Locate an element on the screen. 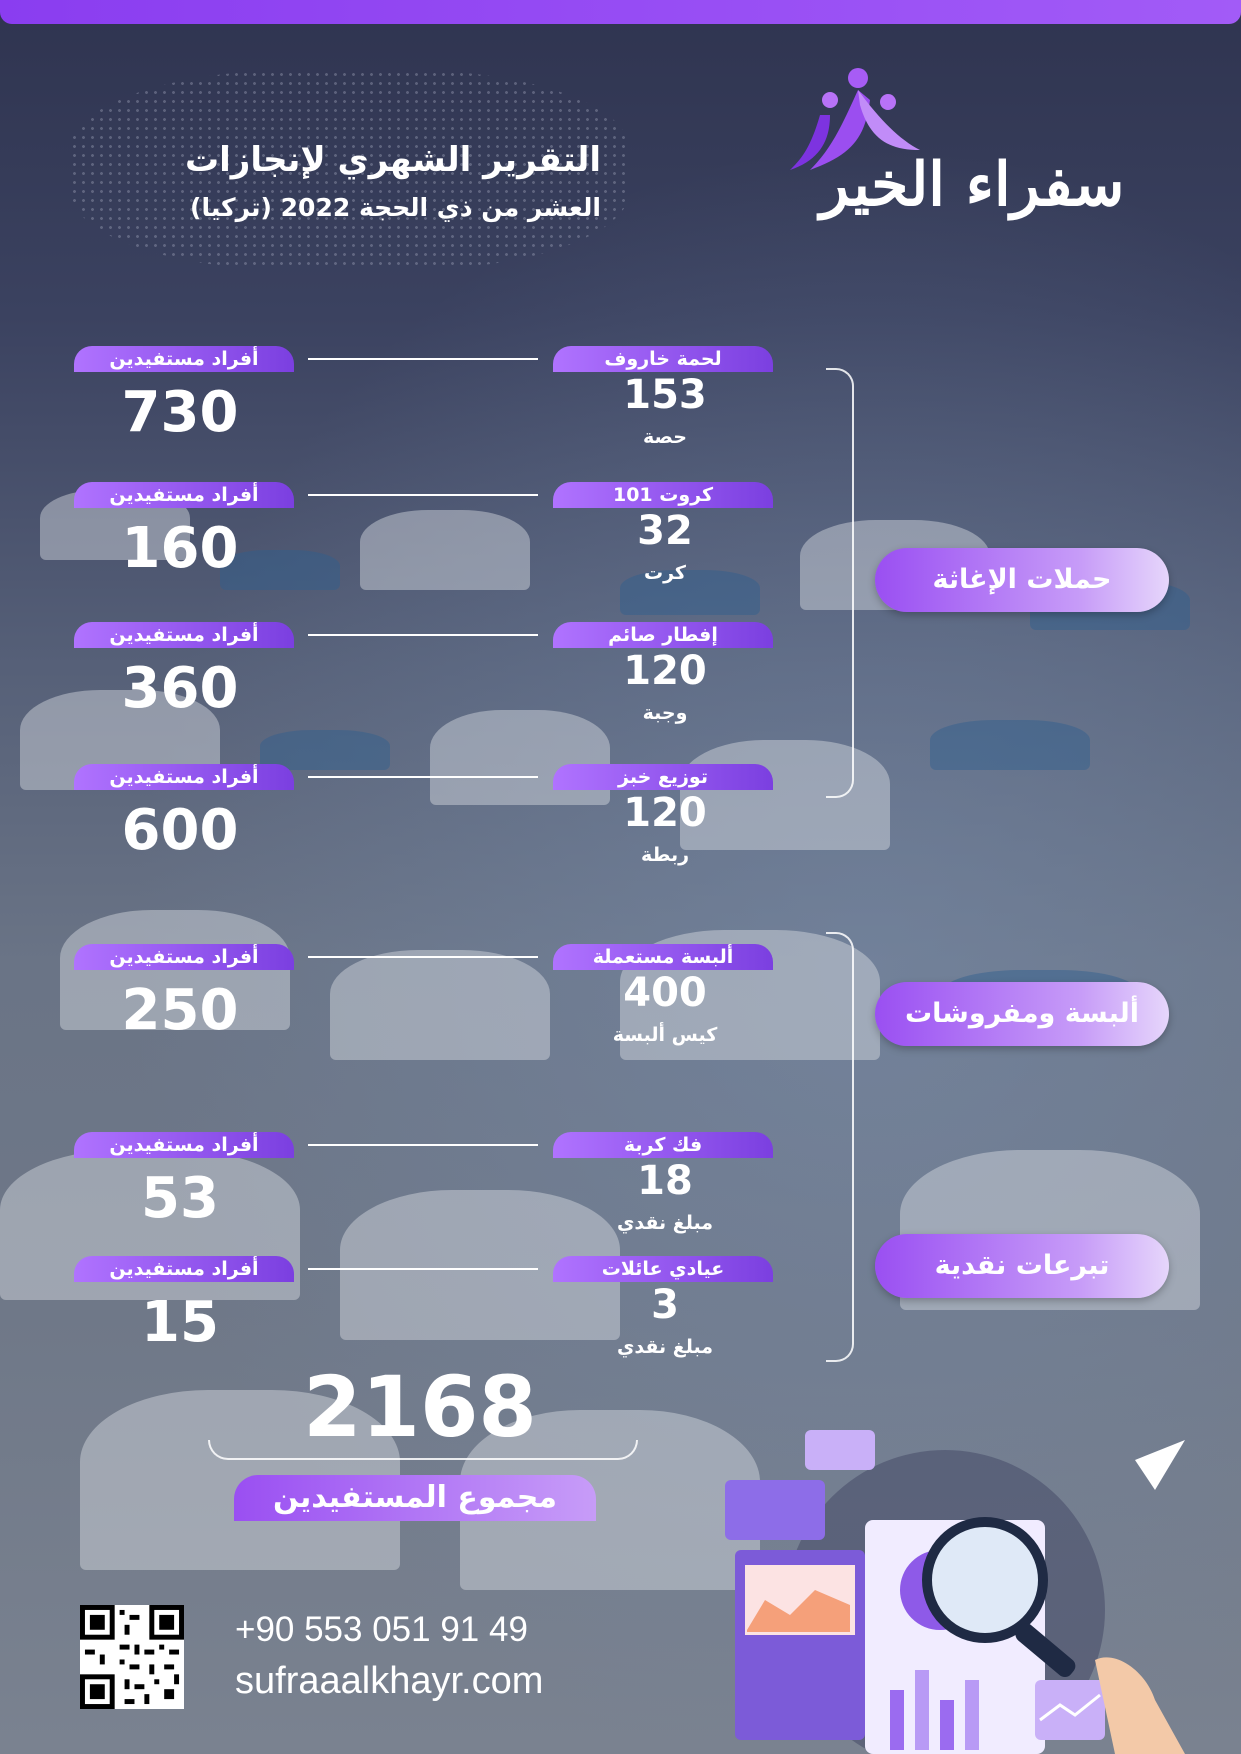 The image size is (1241, 1754). item-row: أفراد مستفيدين توزيع خبز 600 120 ربطة is located at coordinates (400, 829).